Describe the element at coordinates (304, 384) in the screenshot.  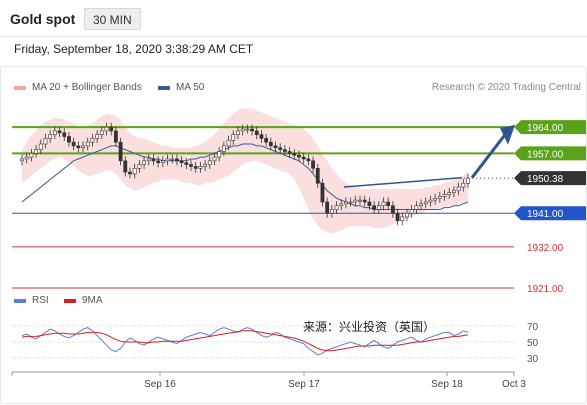
I see `x-tick-label: Sep 17` at that location.